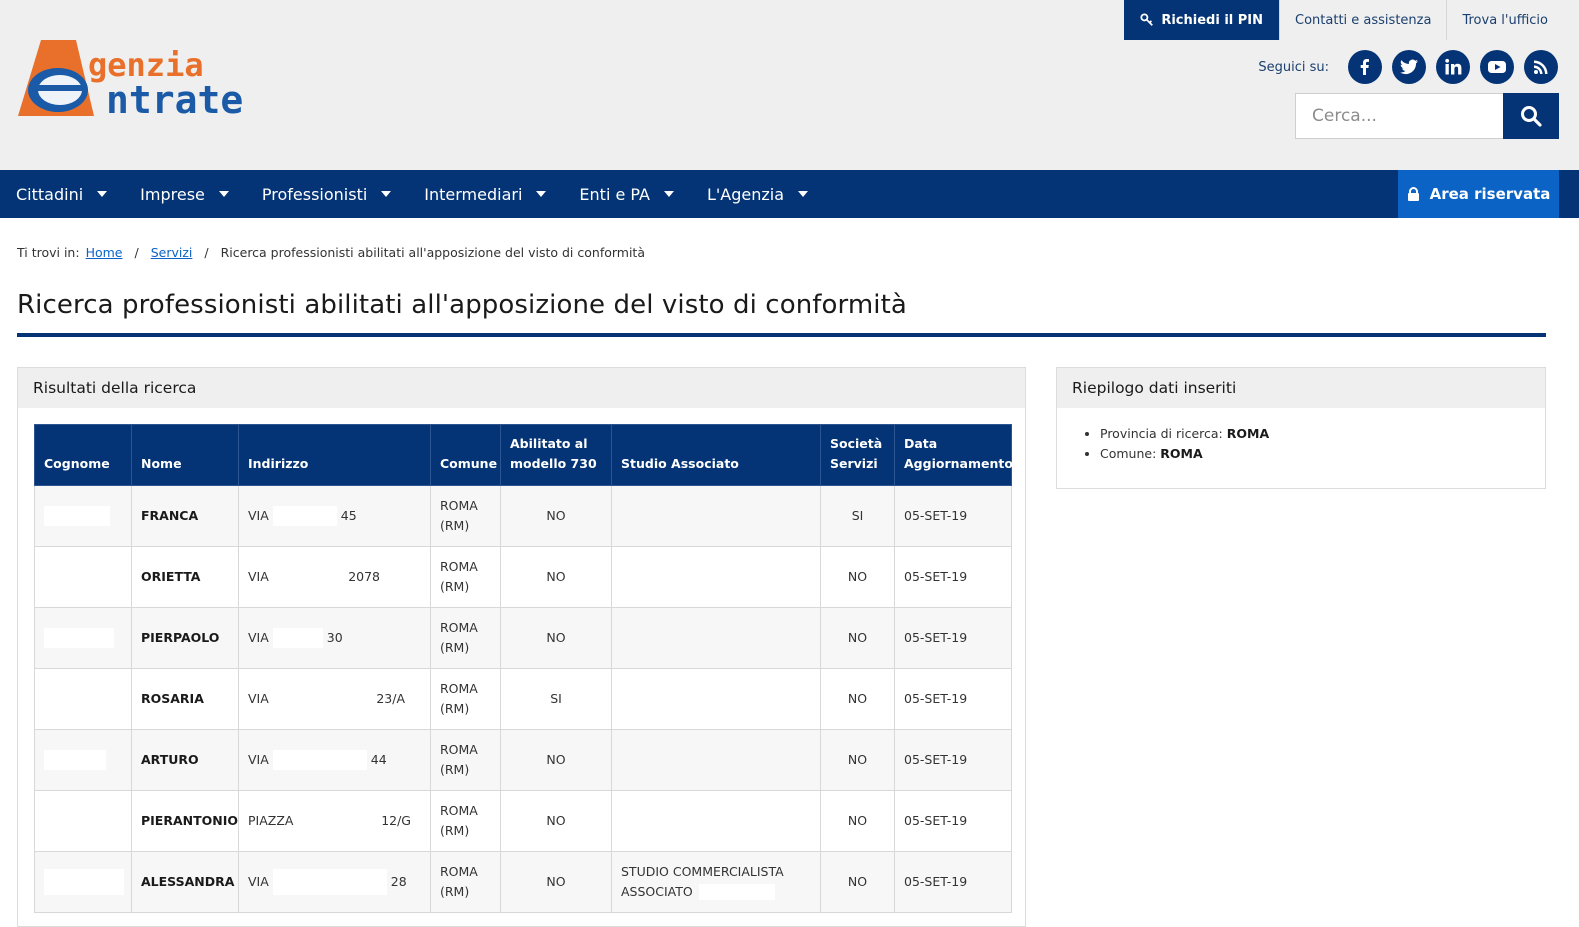  I want to click on nav-label: Enti e PA, so click(614, 194).